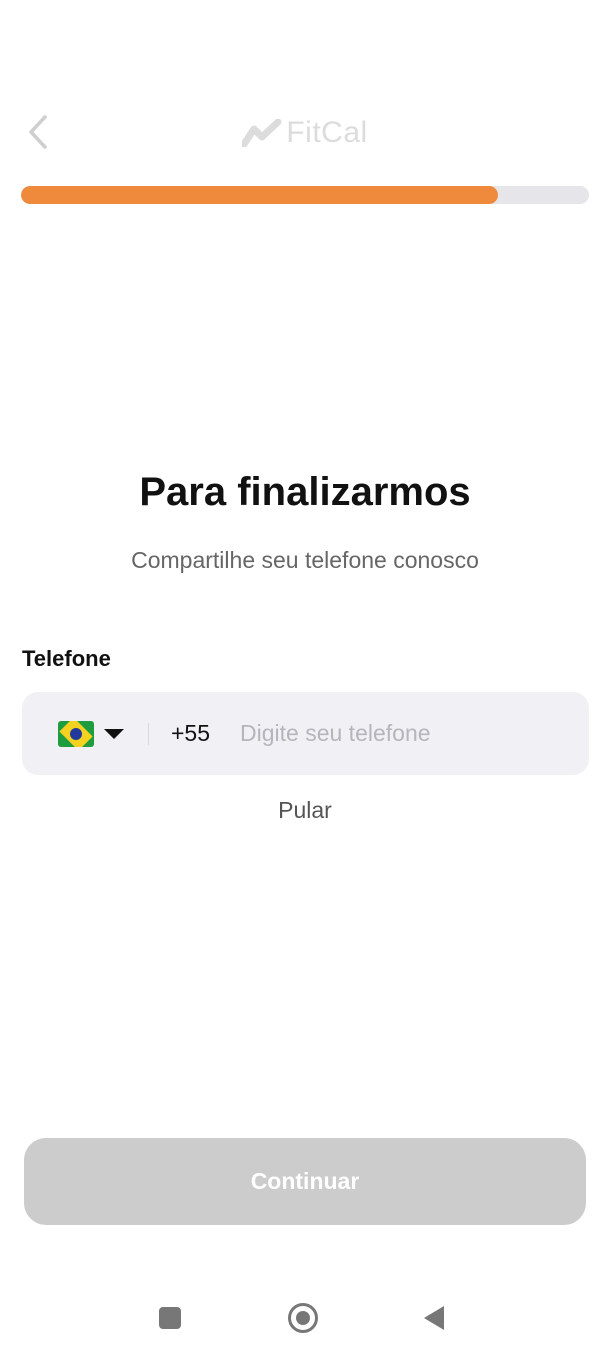 The height and width of the screenshot is (1356, 610). I want to click on square-icon, so click(170, 1318).